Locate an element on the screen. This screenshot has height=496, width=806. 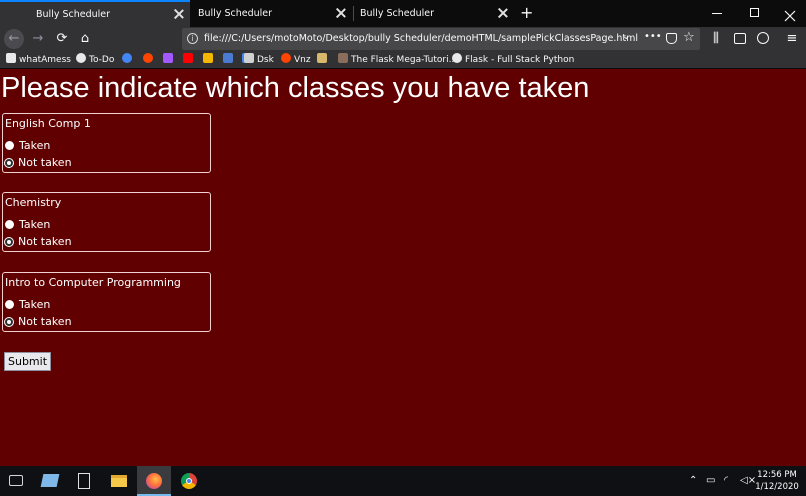
desktop-icon is located at coordinates (16, 480).